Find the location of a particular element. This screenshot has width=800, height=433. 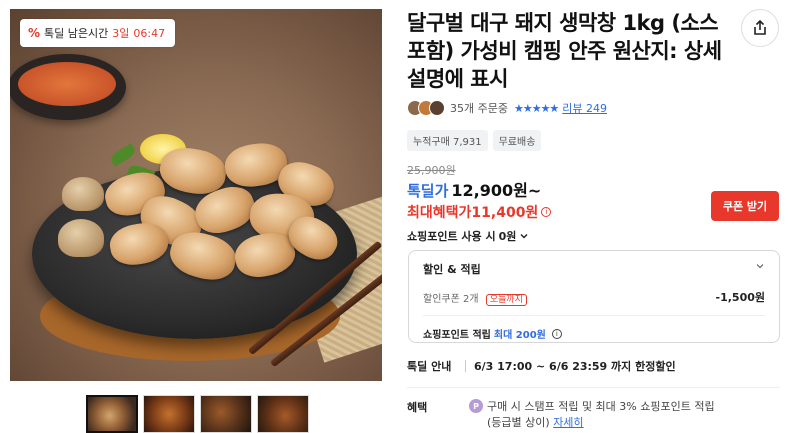

benefit-line-1: 구매 시 스탬프 적립 및 최대 3% 쇼핑포인트 적립 is located at coordinates (601, 406).